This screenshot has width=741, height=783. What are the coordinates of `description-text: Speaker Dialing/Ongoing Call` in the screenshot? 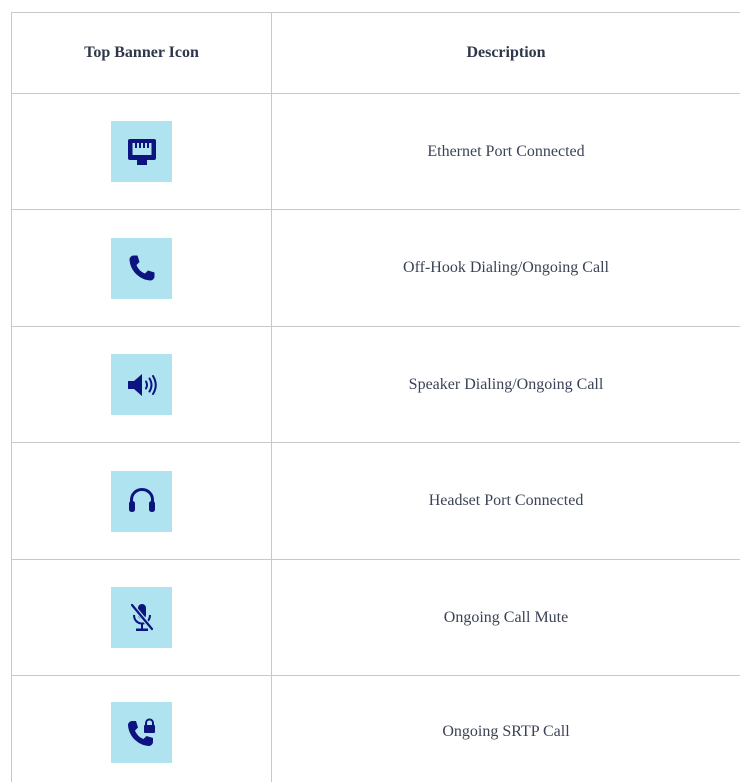 It's located at (506, 384).